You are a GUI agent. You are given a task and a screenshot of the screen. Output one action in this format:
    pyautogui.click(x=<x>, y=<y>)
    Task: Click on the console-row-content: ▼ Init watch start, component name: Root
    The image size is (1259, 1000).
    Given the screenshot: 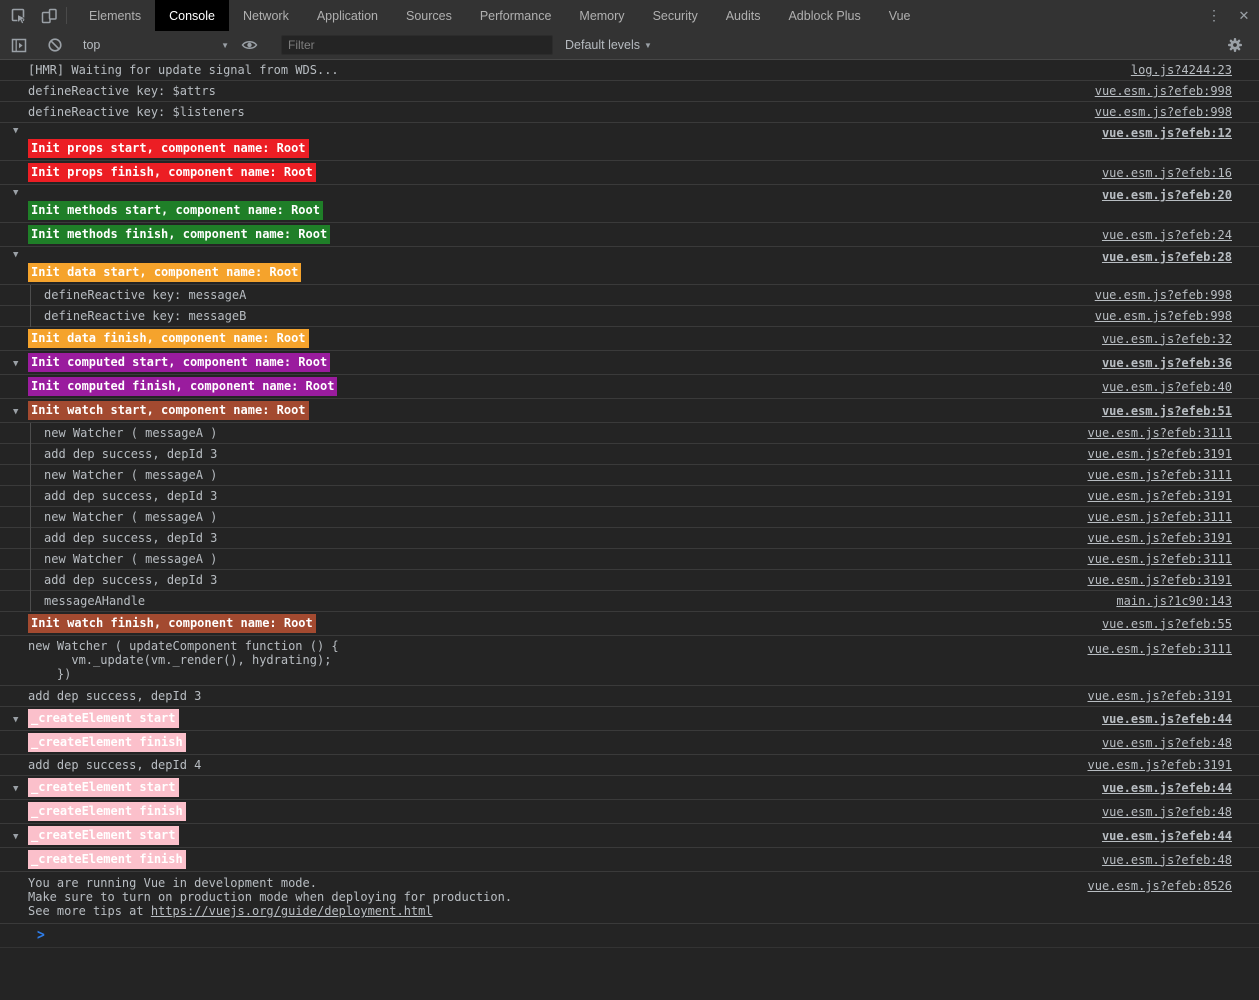 What is the action you would take?
    pyautogui.click(x=546, y=410)
    